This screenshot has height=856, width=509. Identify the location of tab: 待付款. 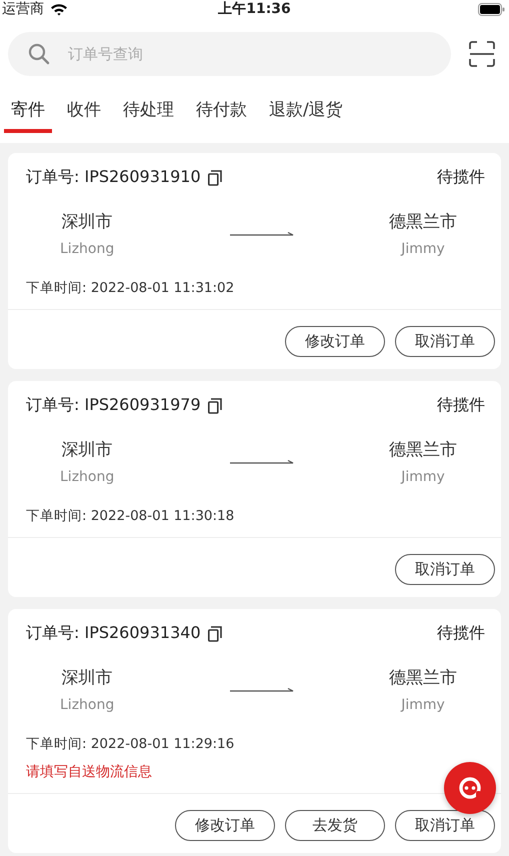
(221, 111).